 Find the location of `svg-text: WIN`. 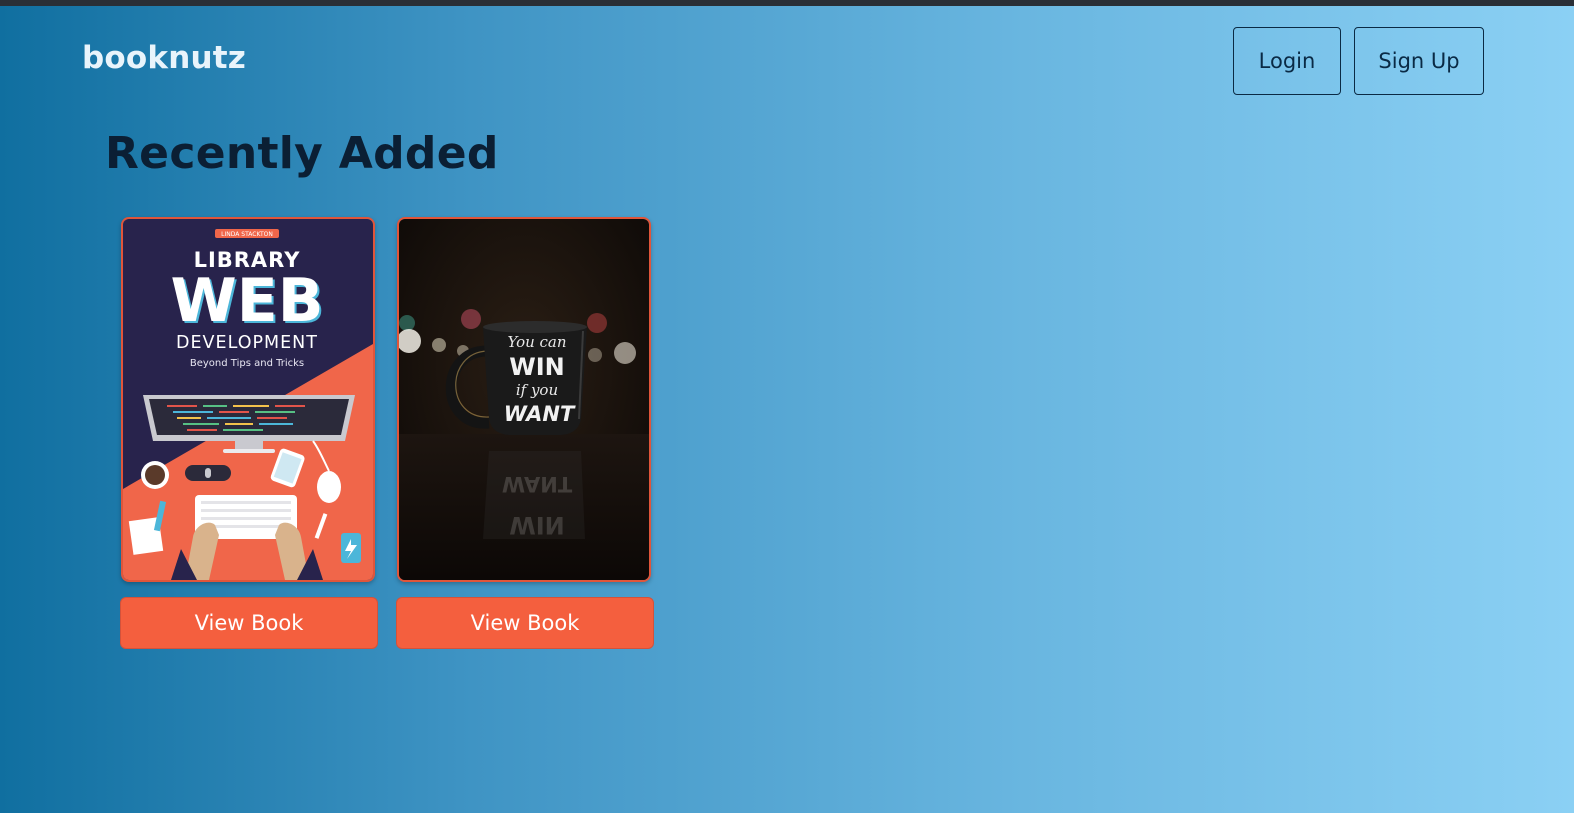

svg-text: WIN is located at coordinates (537, 525).